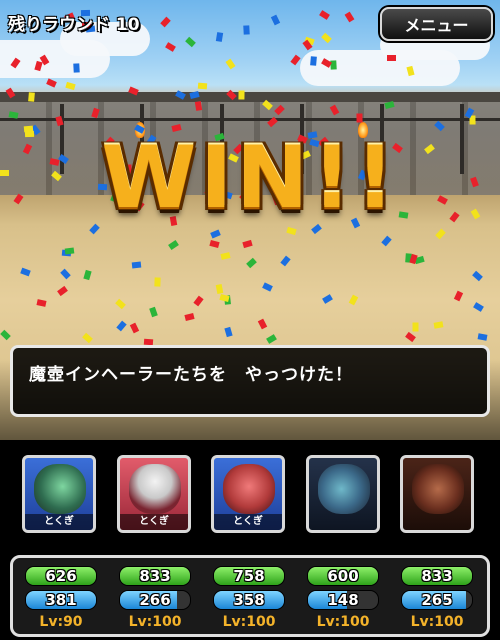 This screenshot has width=500, height=640. I want to click on mp-bar: 265, so click(437, 600).